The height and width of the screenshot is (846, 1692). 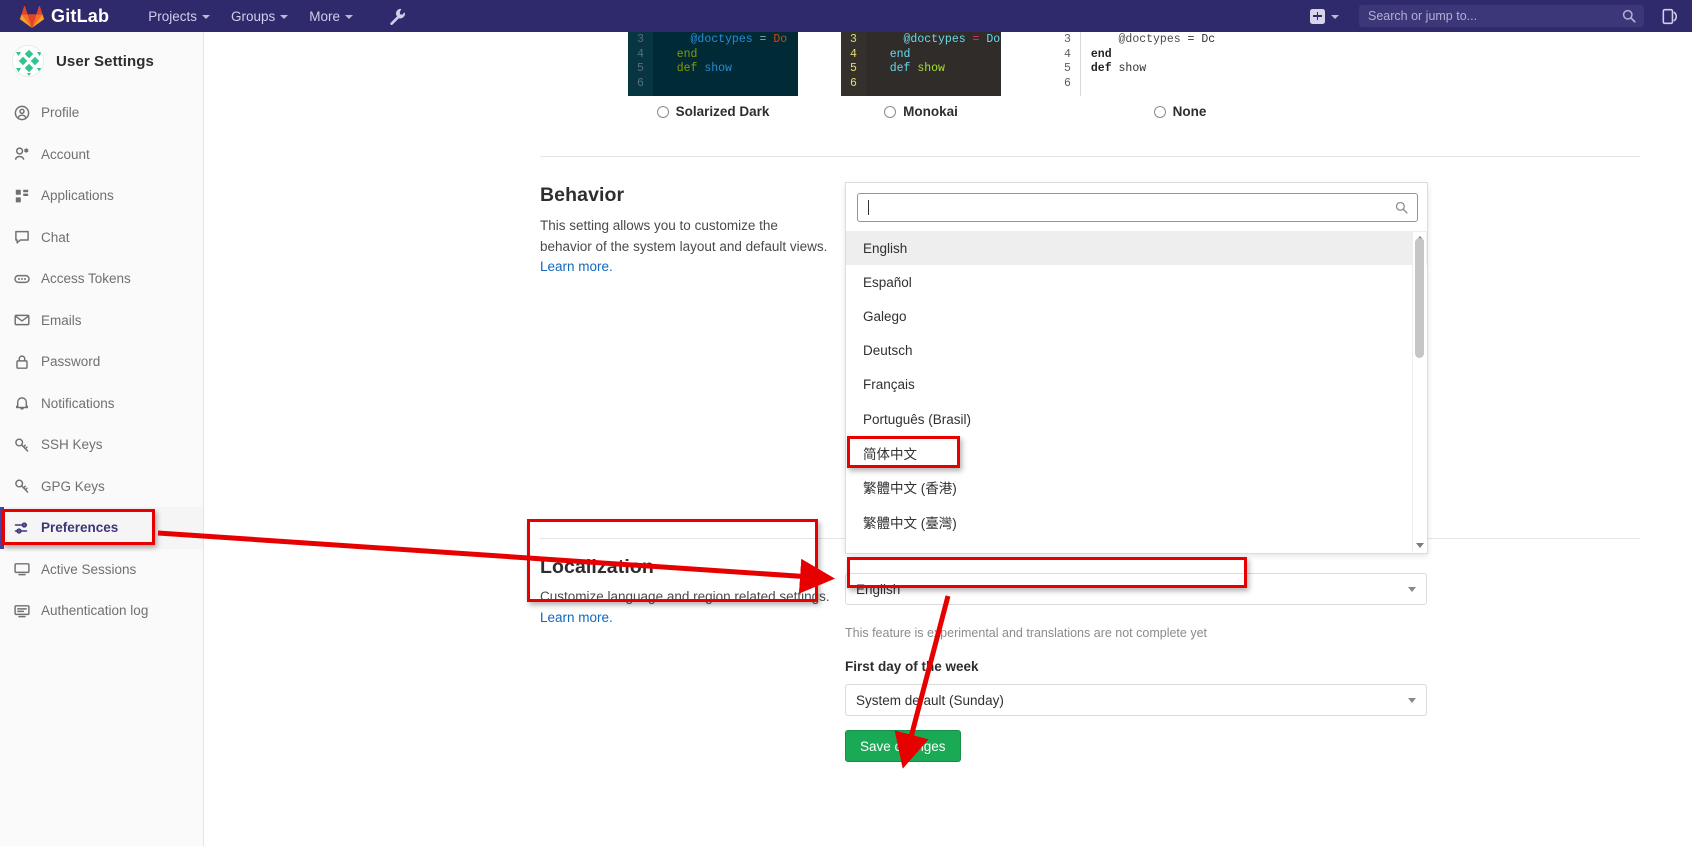 I want to click on nav-groups: Groups, so click(x=259, y=16).